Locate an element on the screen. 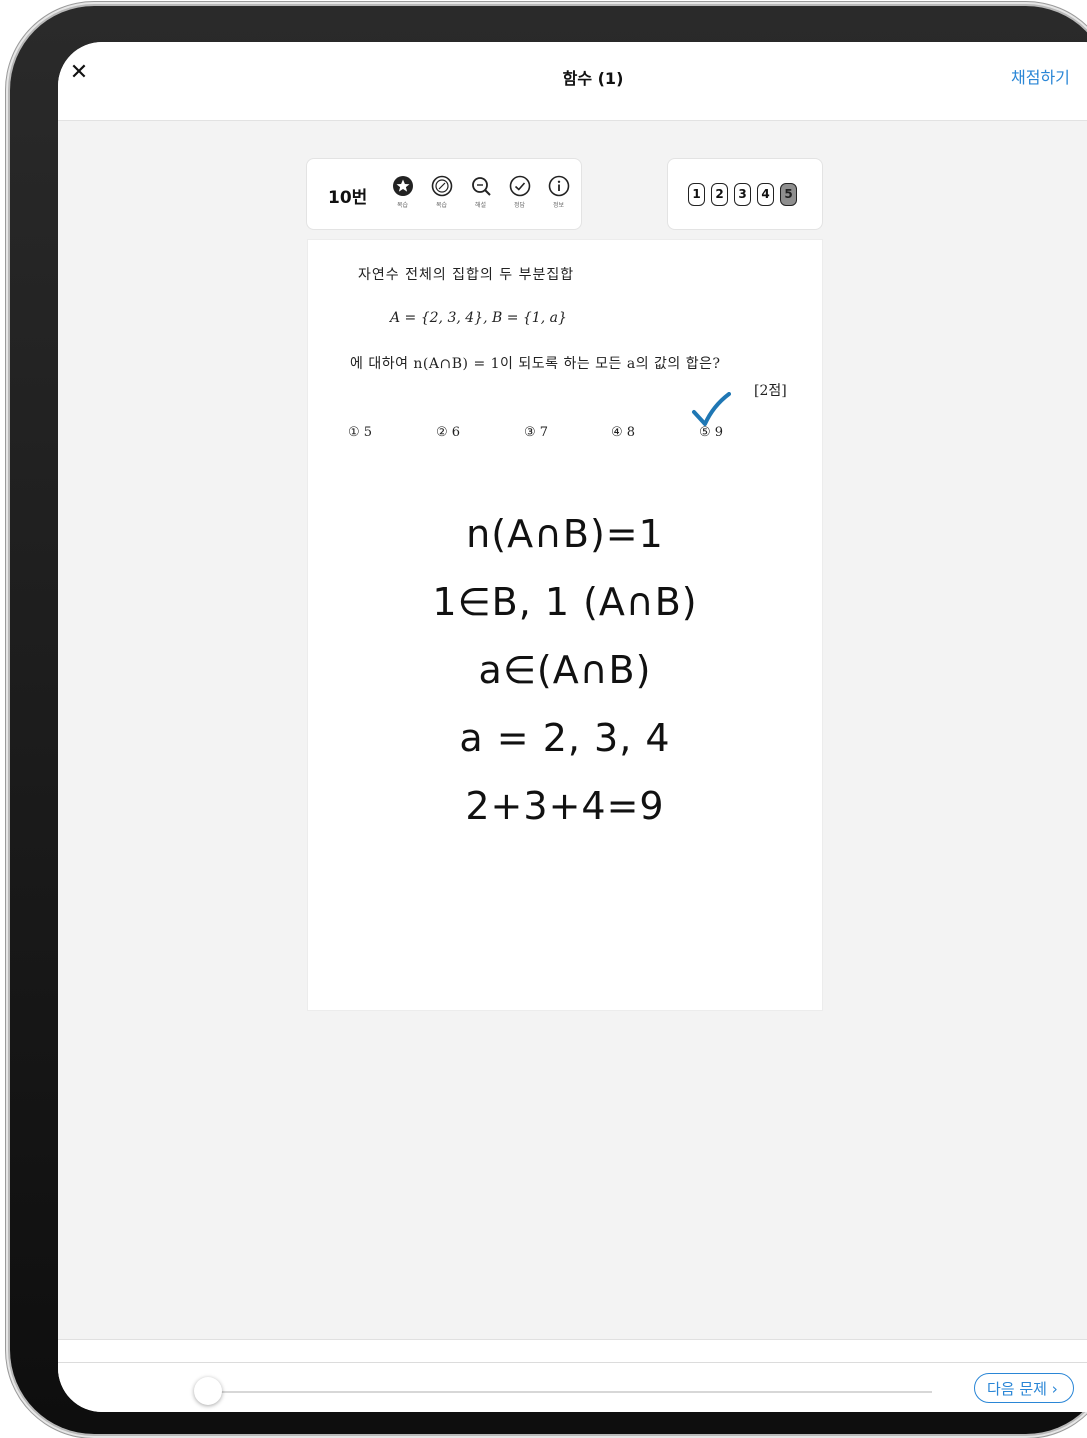 Image resolution: width=1087 pixels, height=1438 pixels. top-navigation-bar: ✕ 함수 (1) 채점하기 is located at coordinates (572, 81).